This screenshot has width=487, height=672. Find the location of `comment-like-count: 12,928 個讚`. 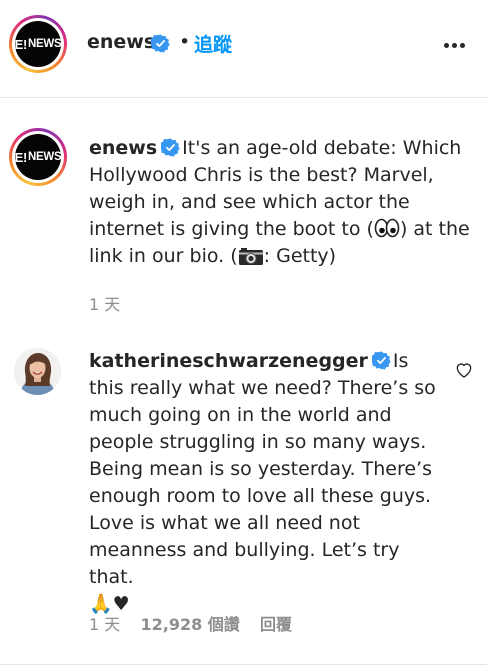

comment-like-count: 12,928 個讚 is located at coordinates (189, 624).